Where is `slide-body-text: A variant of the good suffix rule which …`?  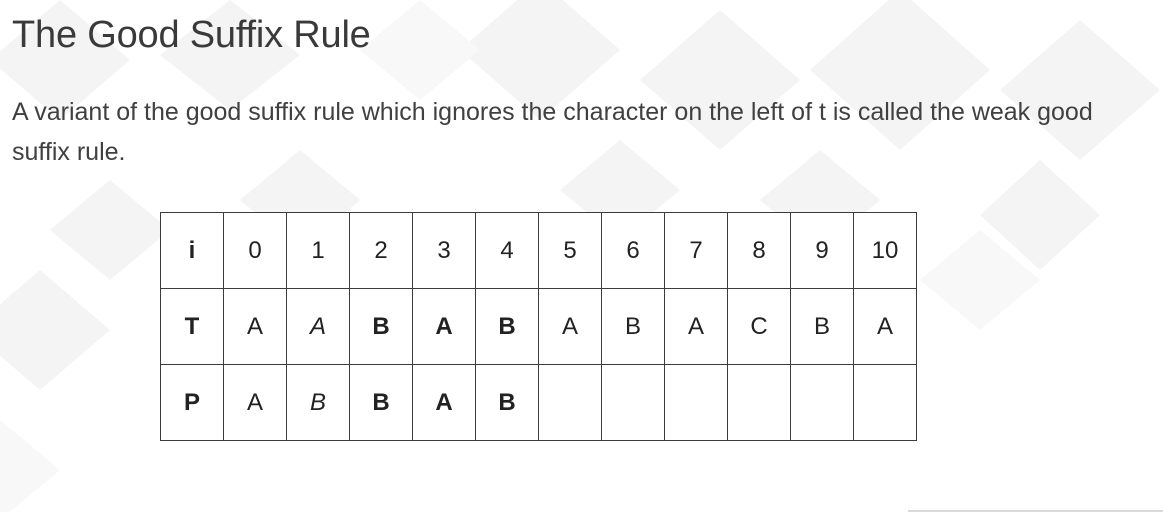
slide-body-text: A variant of the good suffix rule which … is located at coordinates (552, 132).